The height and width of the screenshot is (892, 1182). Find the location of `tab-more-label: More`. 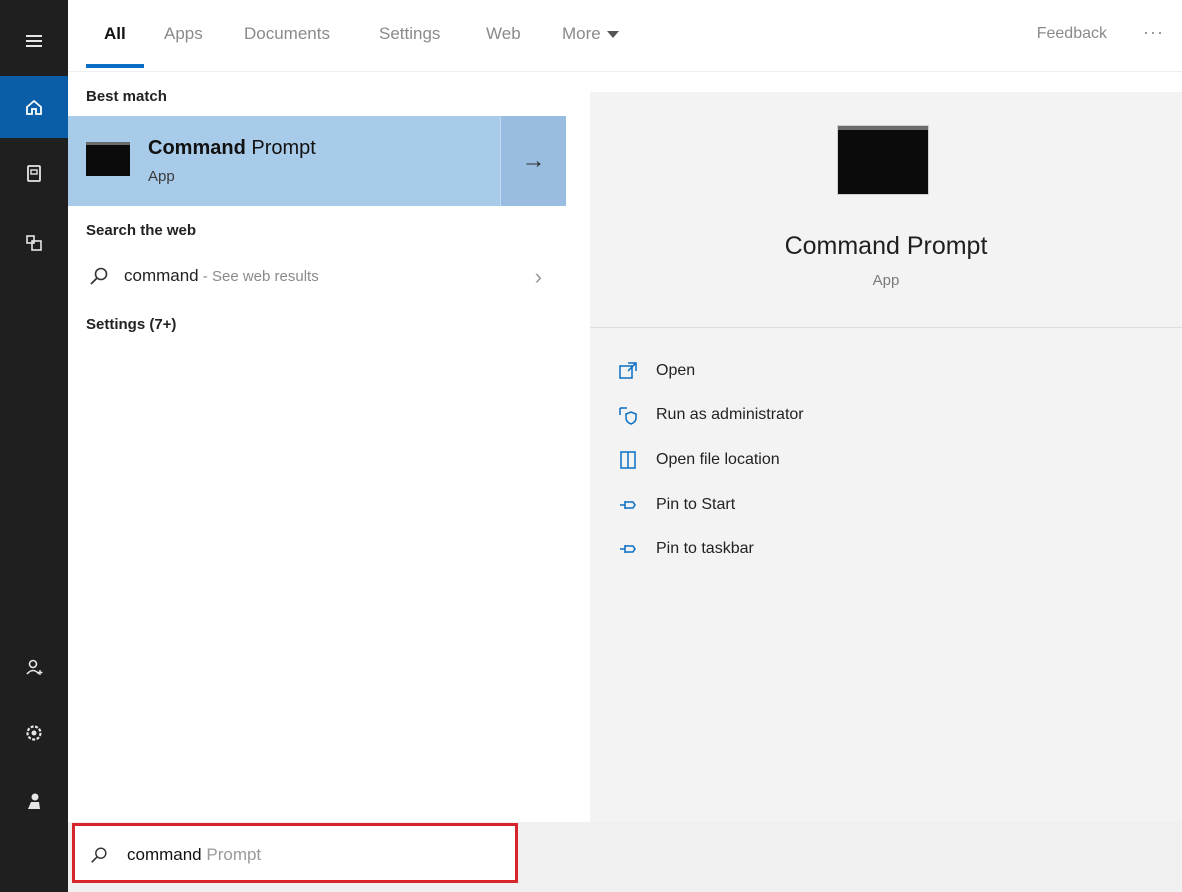

tab-more-label: More is located at coordinates (581, 33).